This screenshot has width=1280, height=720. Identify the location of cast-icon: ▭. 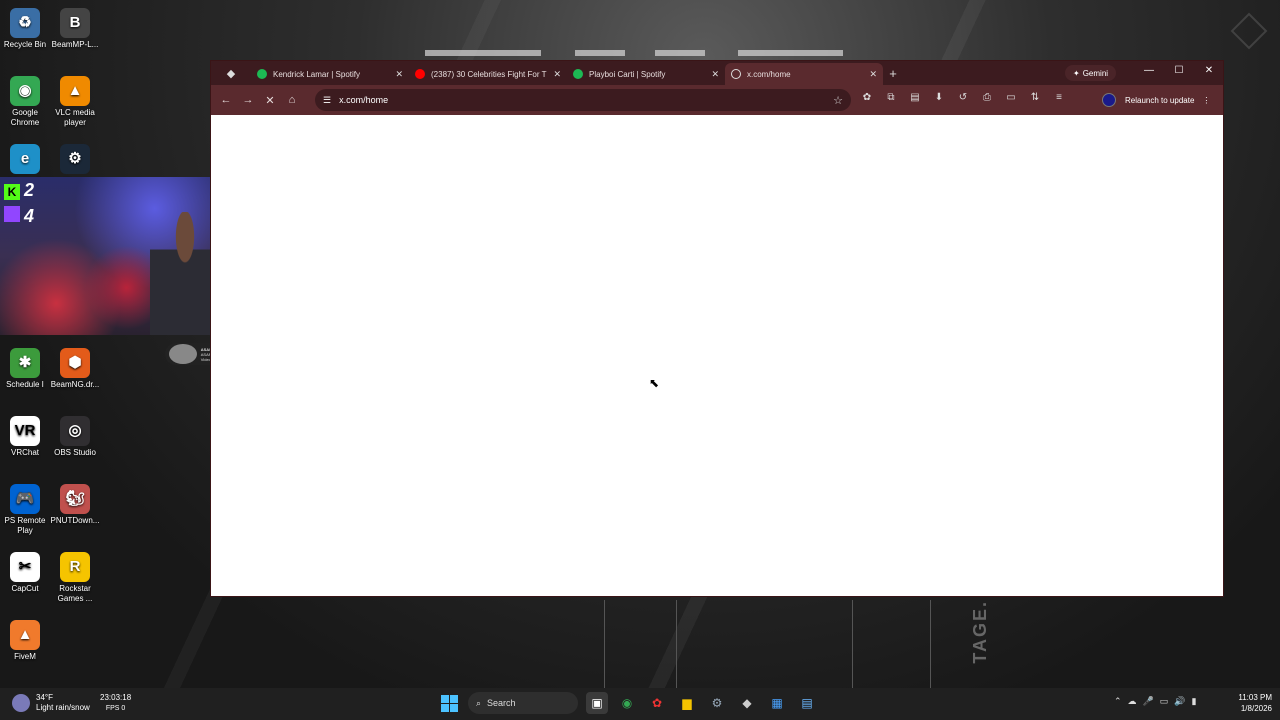
(1011, 97).